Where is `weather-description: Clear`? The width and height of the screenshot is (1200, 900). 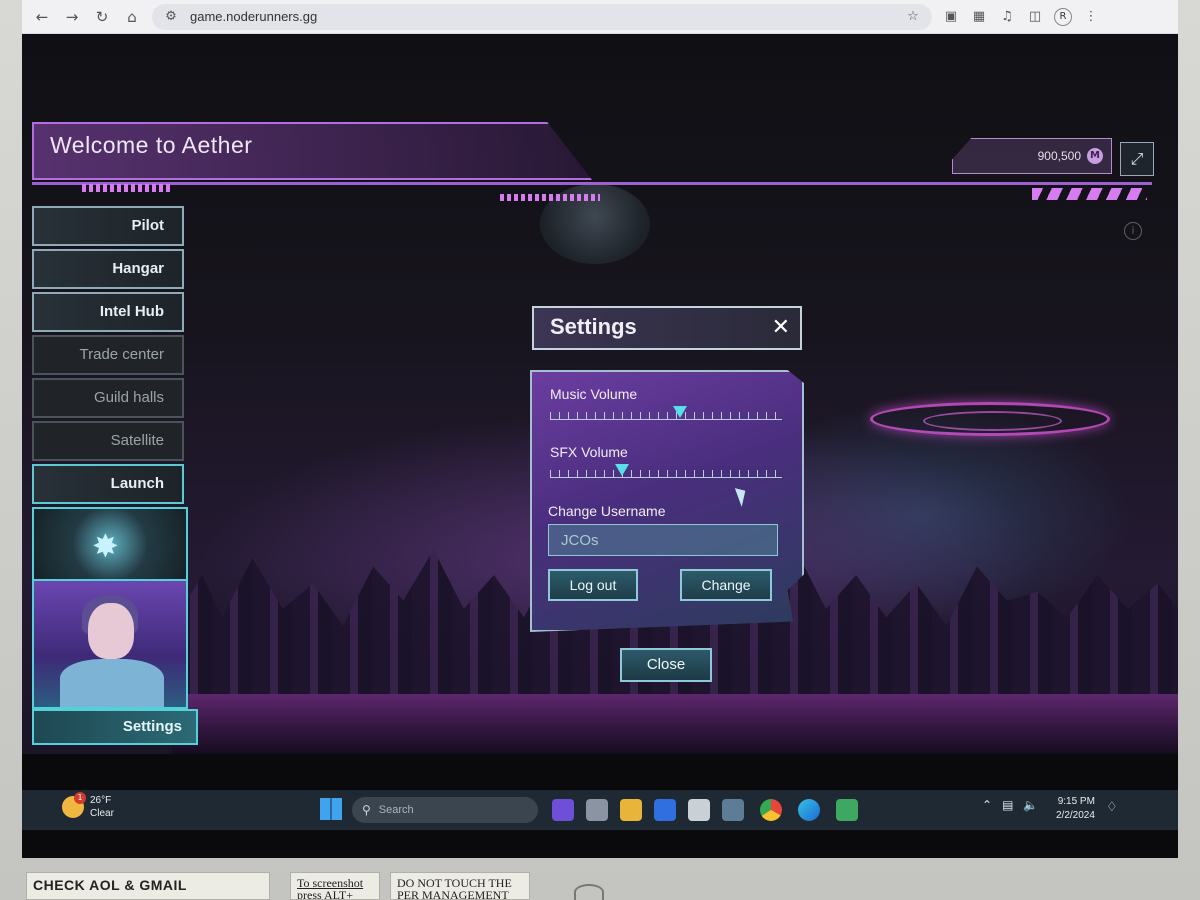
weather-description: Clear is located at coordinates (102, 813).